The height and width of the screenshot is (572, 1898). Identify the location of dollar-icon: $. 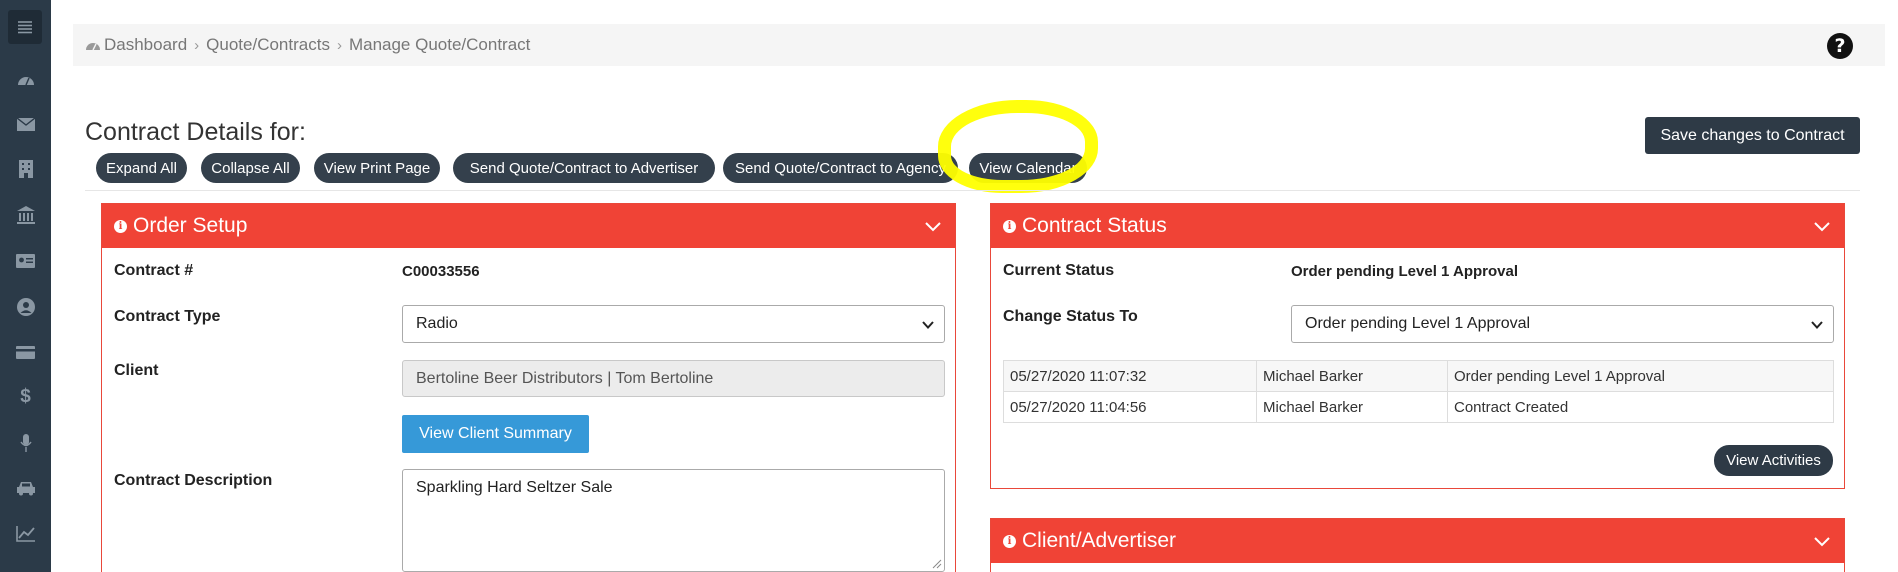
(25, 397).